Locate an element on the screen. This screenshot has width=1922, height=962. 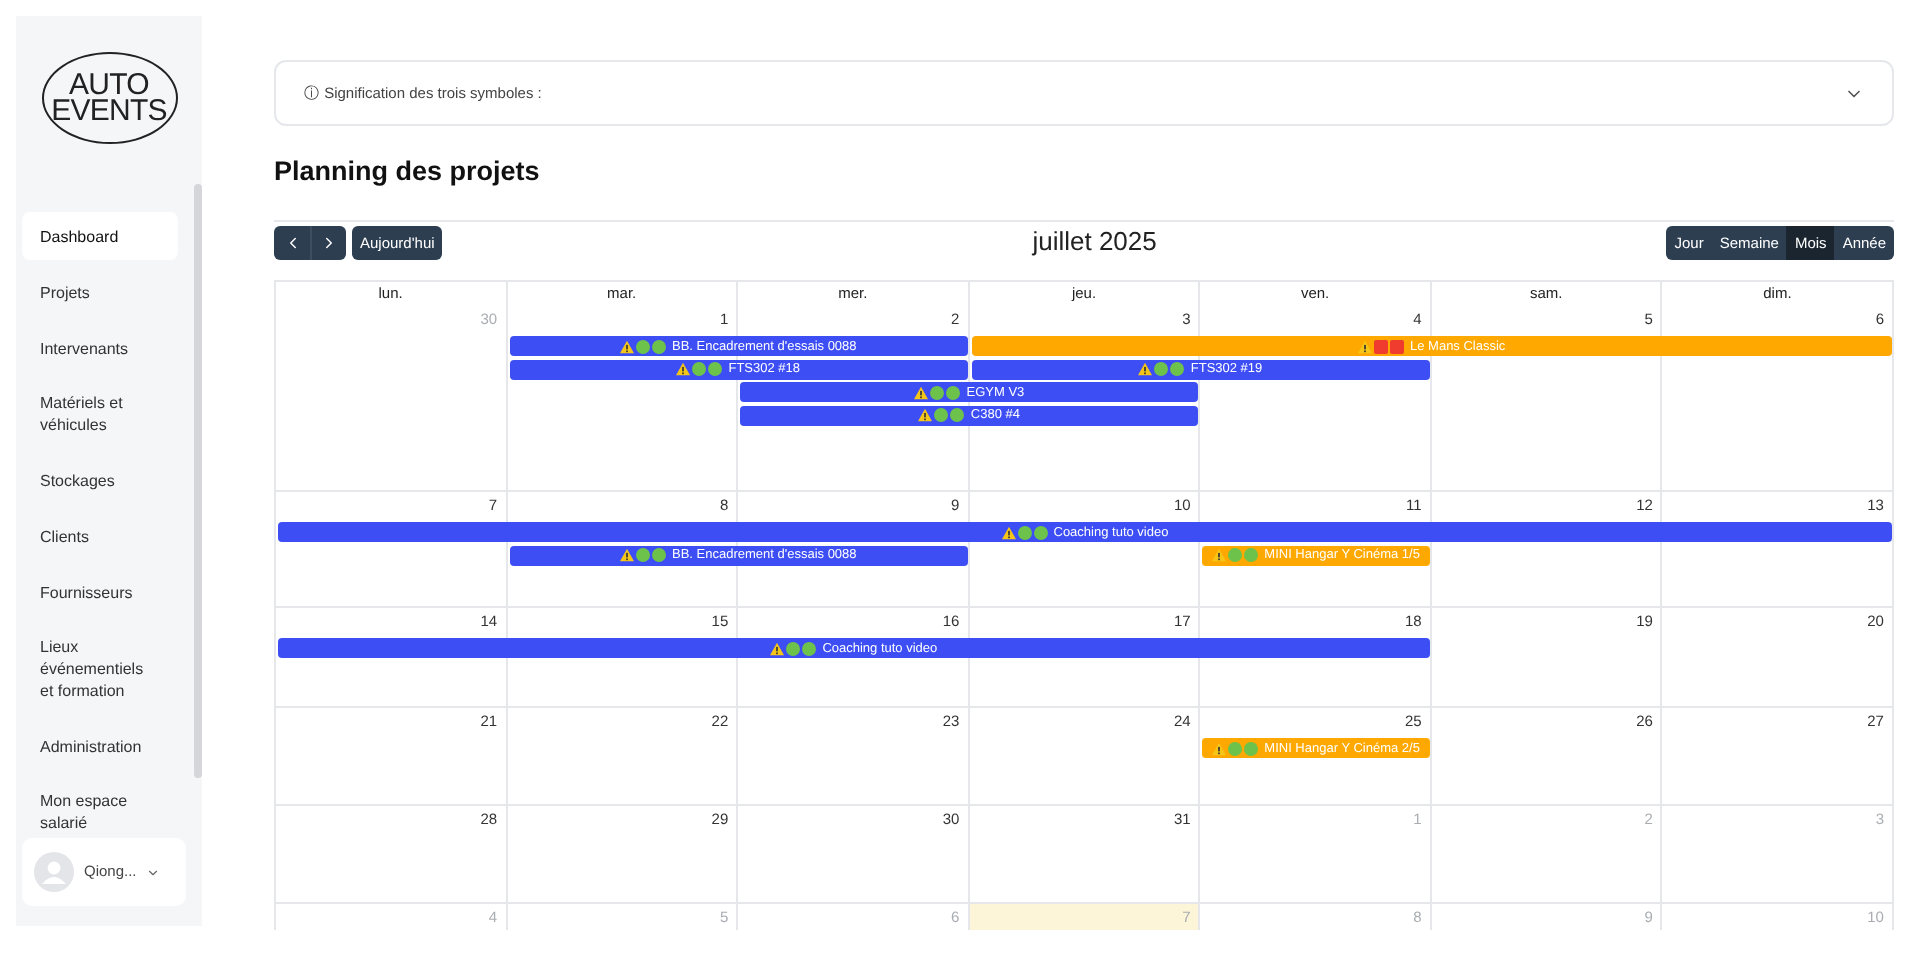
next-button is located at coordinates (328, 242).